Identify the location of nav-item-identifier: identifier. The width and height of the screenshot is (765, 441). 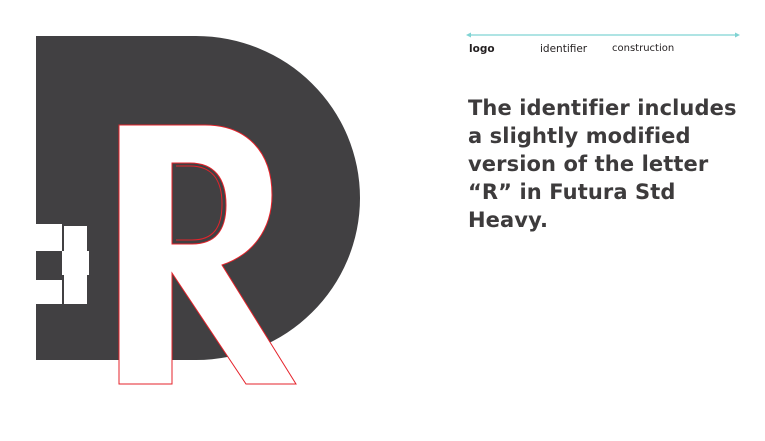
(563, 49).